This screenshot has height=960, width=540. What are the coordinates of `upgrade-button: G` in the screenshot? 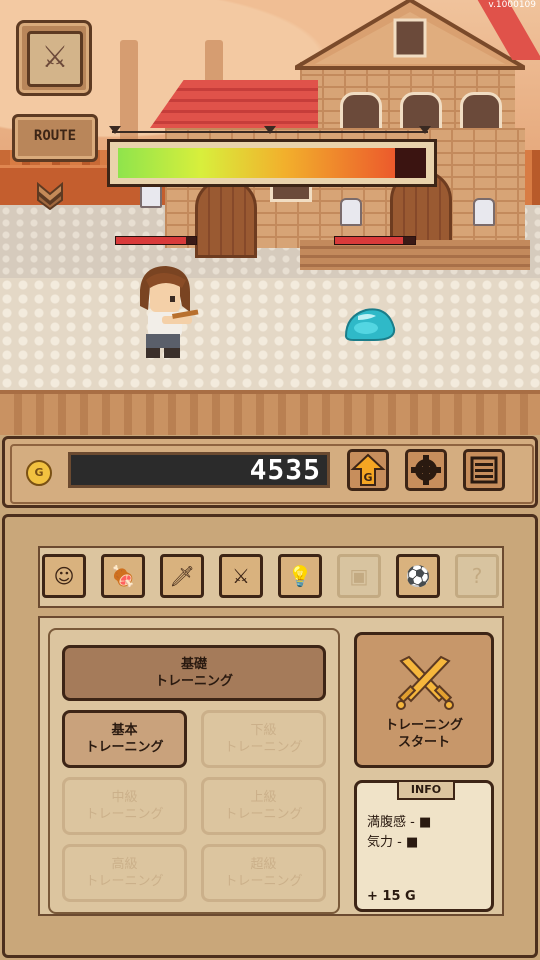 It's located at (368, 470).